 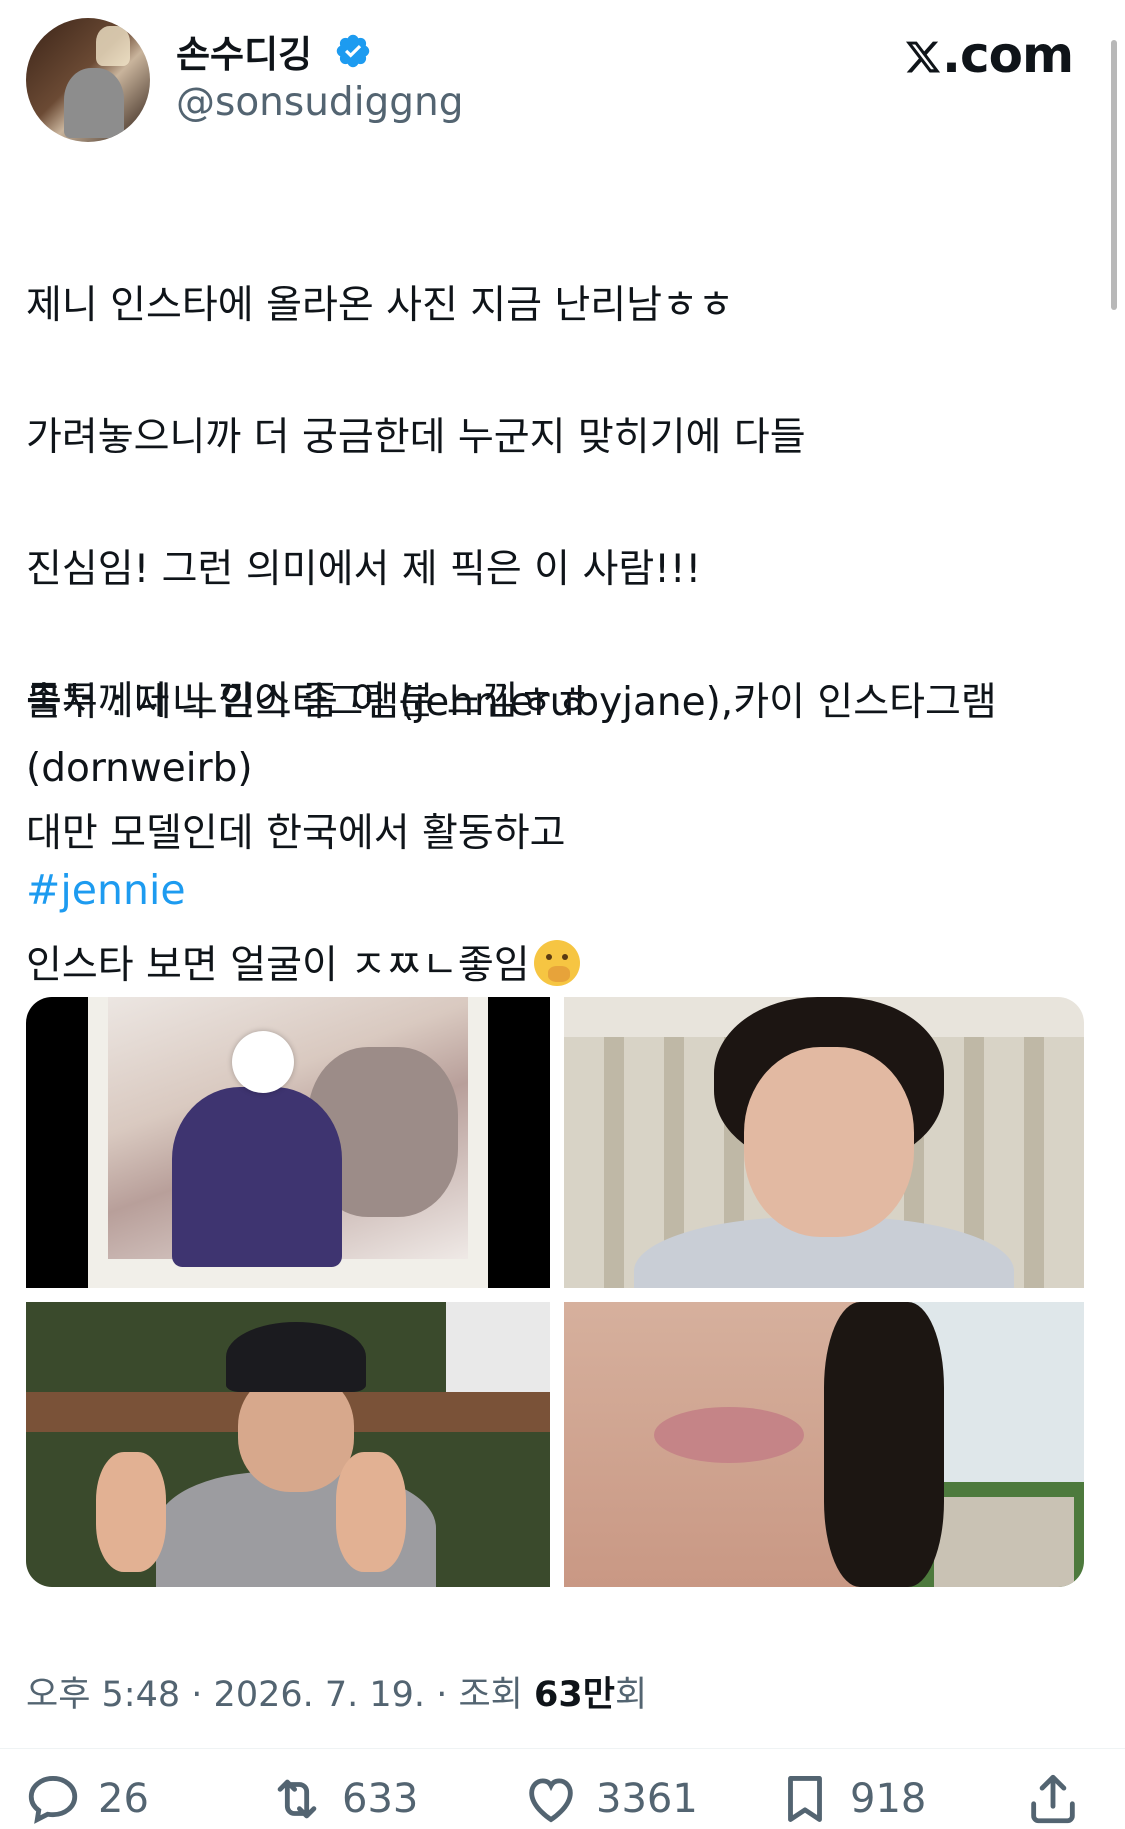 I want to click on views-count: 63만, so click(x=574, y=1695).